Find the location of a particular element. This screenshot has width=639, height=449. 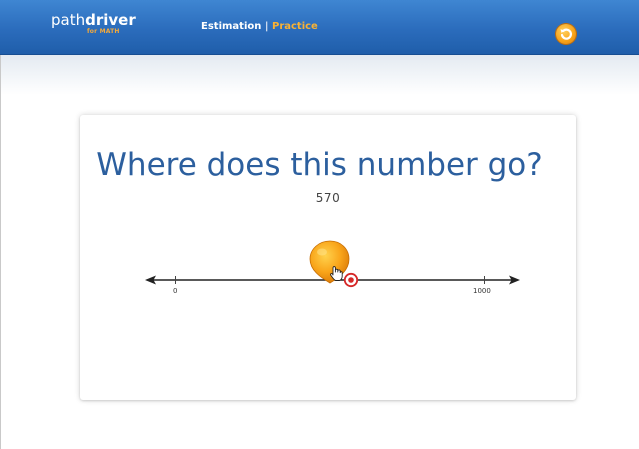

balloon-body is located at coordinates (329, 262).